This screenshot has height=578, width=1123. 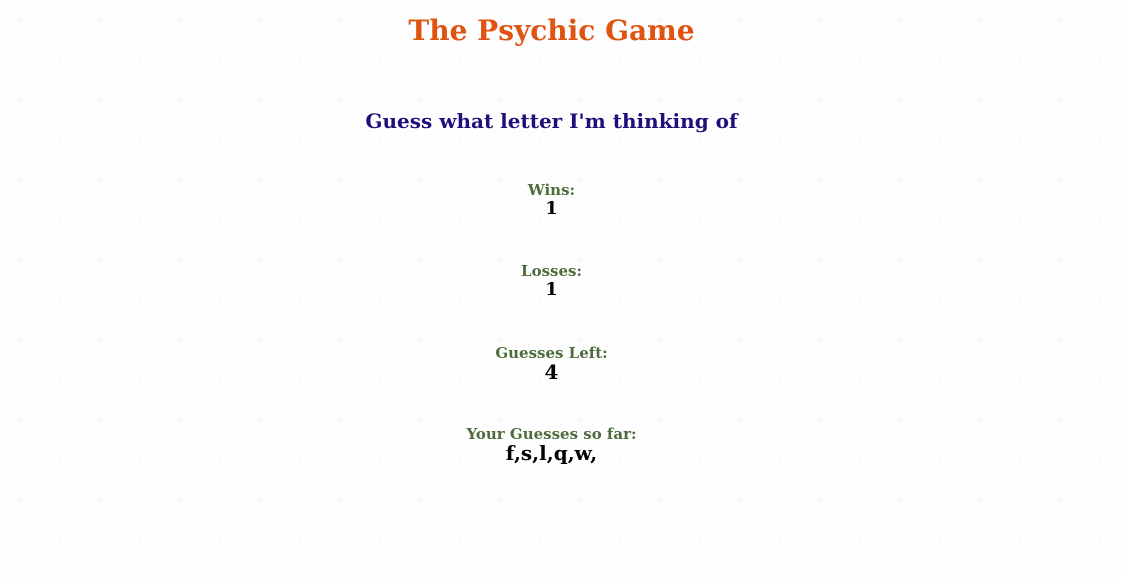 I want to click on losses-label: Losses:, so click(x=551, y=271).